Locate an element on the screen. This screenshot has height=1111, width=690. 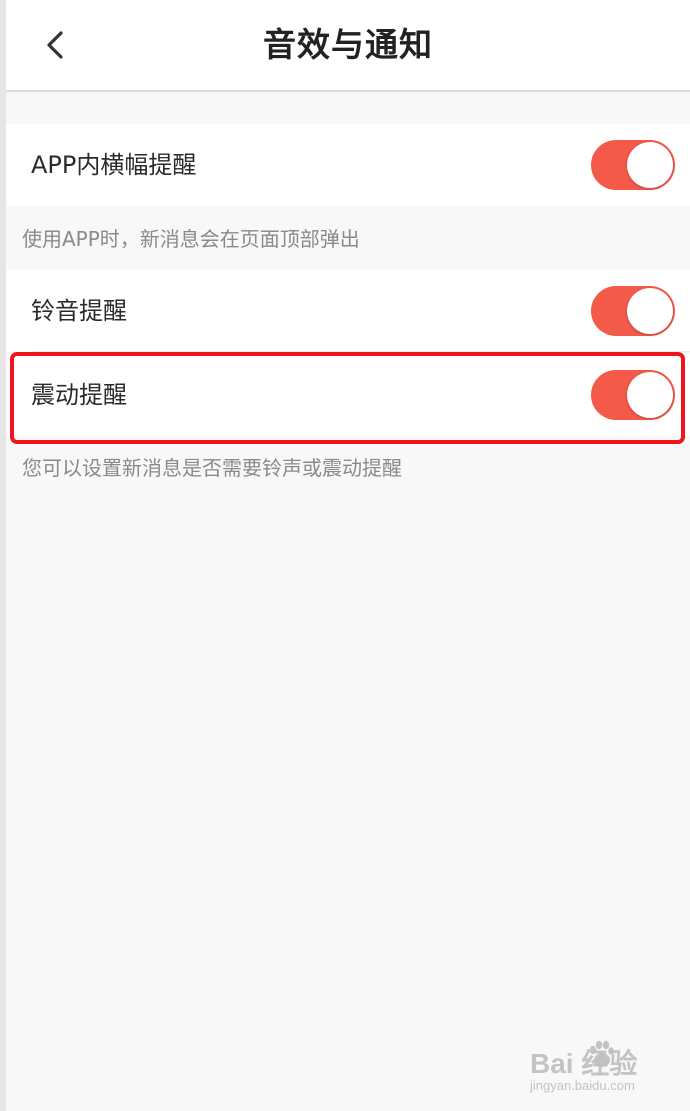
setting-row-in-app-banner: APP内横幅提醒 is located at coordinates (348, 165).